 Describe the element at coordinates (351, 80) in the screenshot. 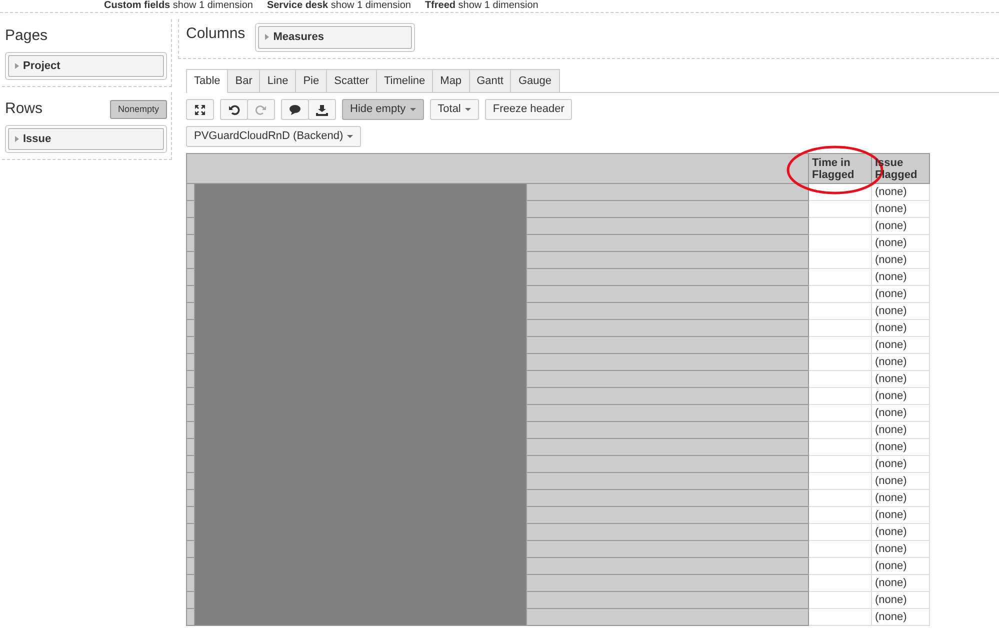

I see `view-tab: Scatter` at that location.